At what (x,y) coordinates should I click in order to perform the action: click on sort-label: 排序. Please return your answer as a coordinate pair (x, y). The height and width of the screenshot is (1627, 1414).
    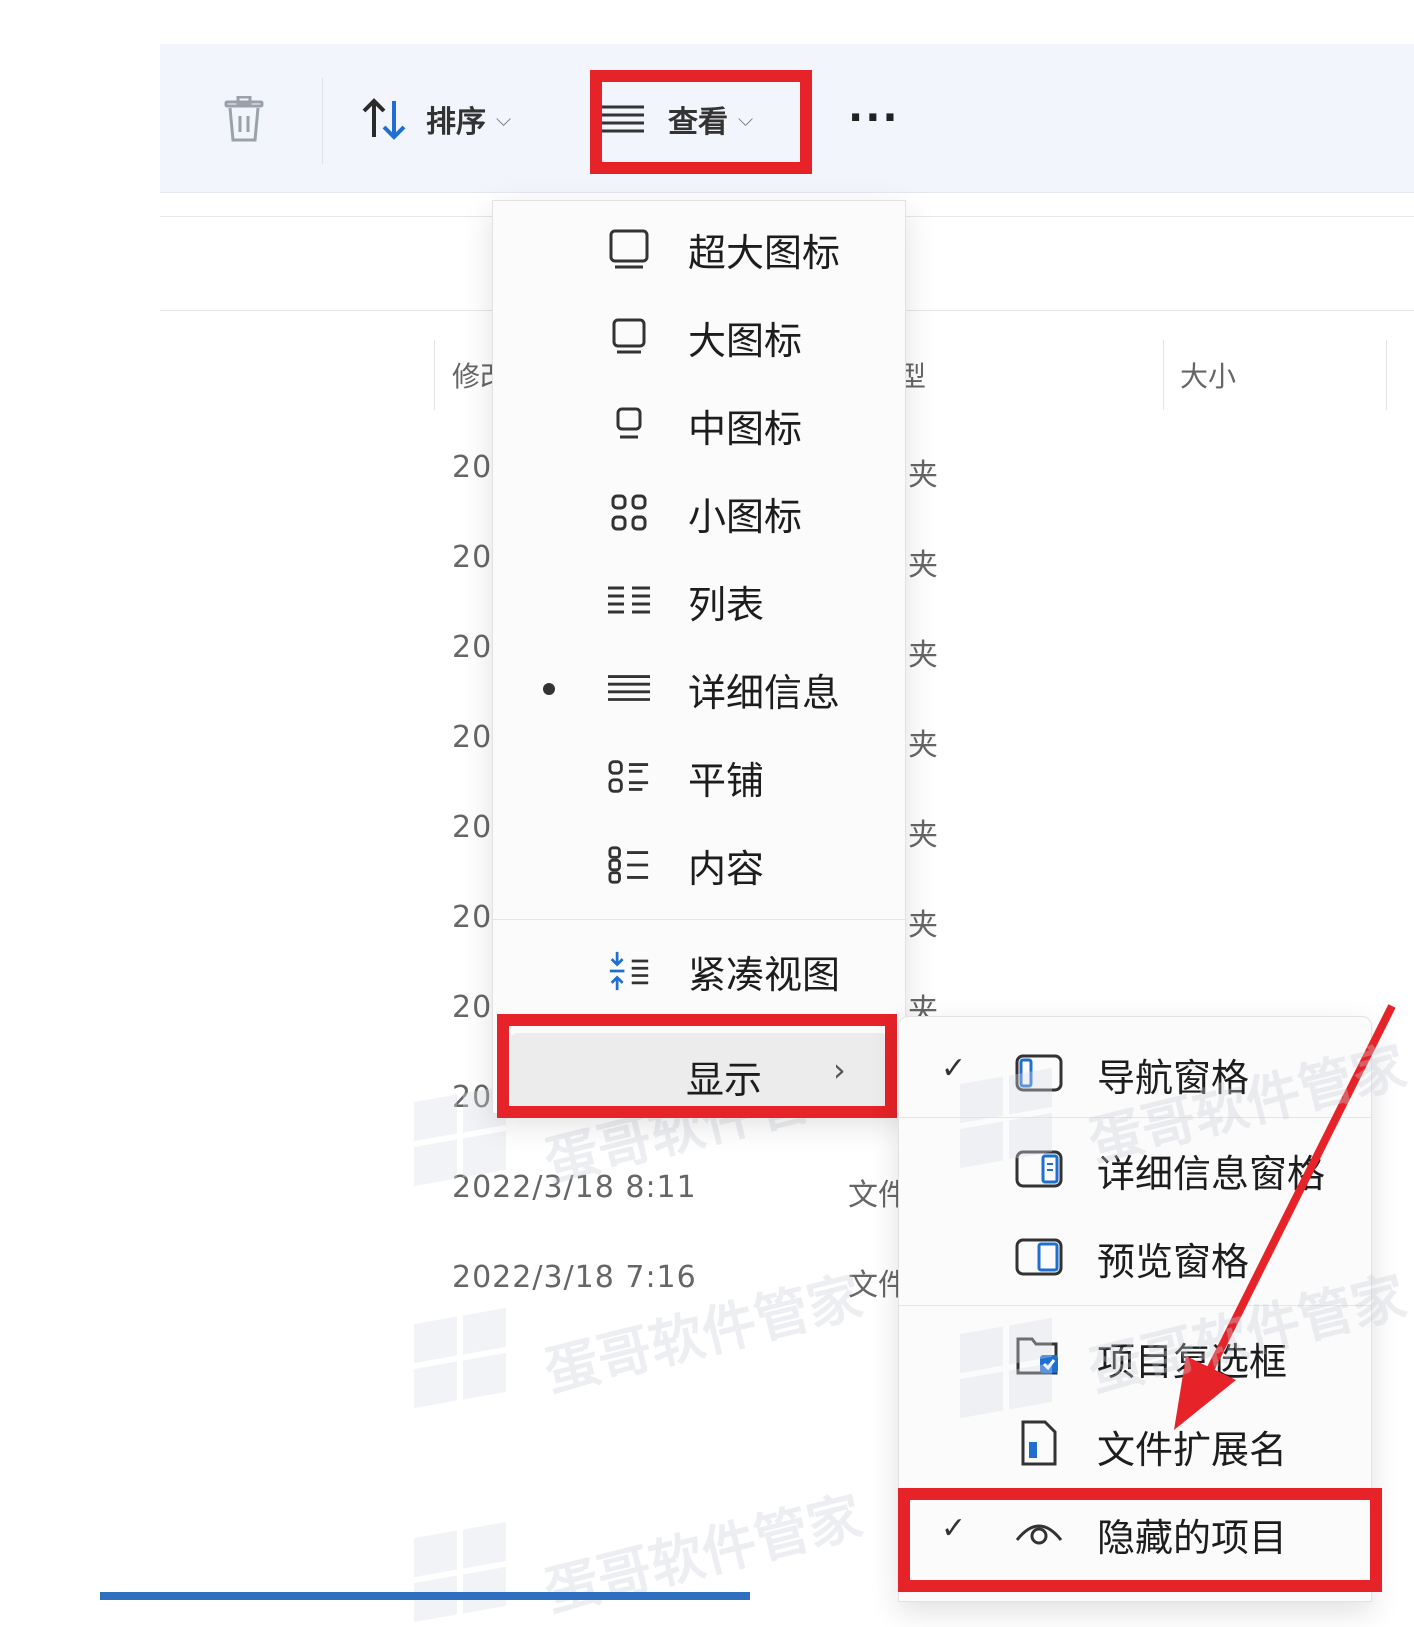
    Looking at the image, I should click on (456, 122).